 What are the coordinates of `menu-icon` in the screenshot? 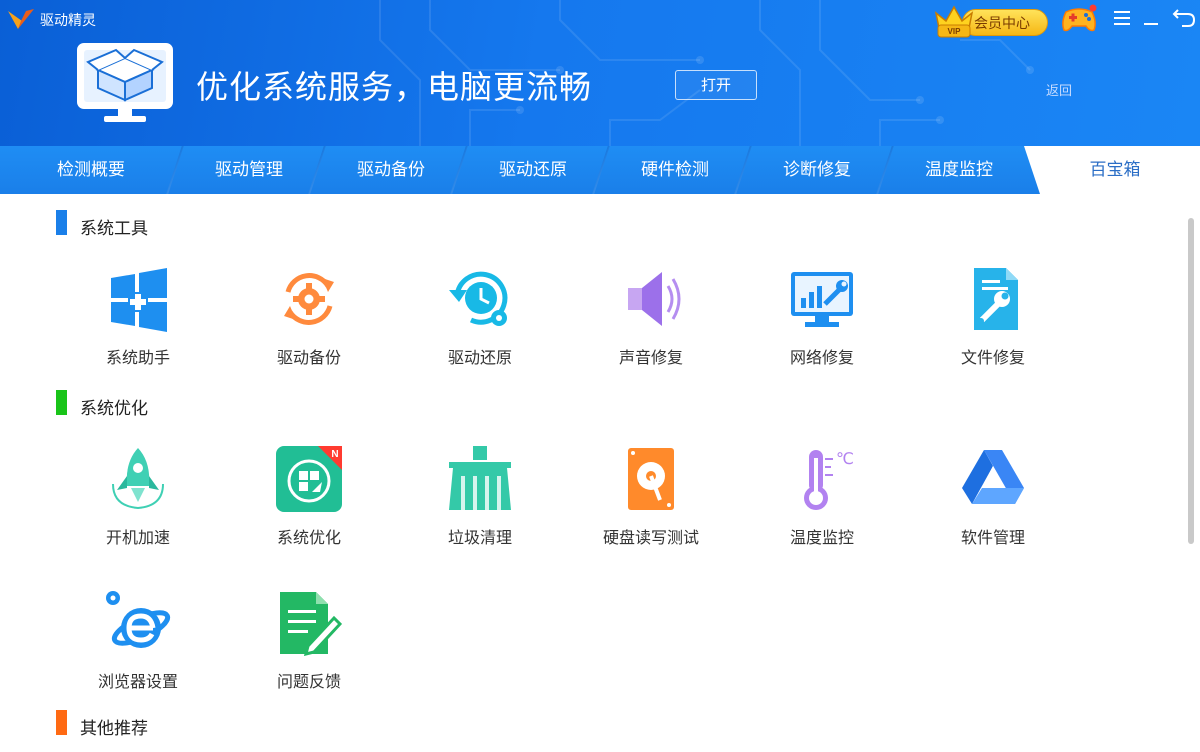 It's located at (1122, 18).